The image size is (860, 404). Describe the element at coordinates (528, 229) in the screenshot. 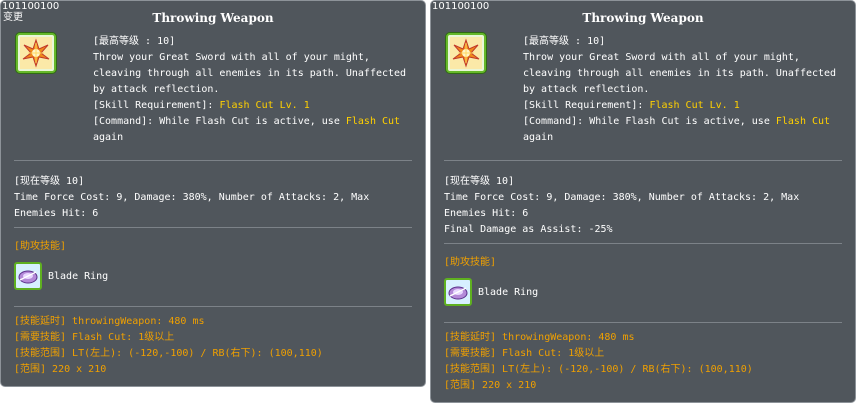

I see `stats-line: Final Damage as Assist: -25%` at that location.